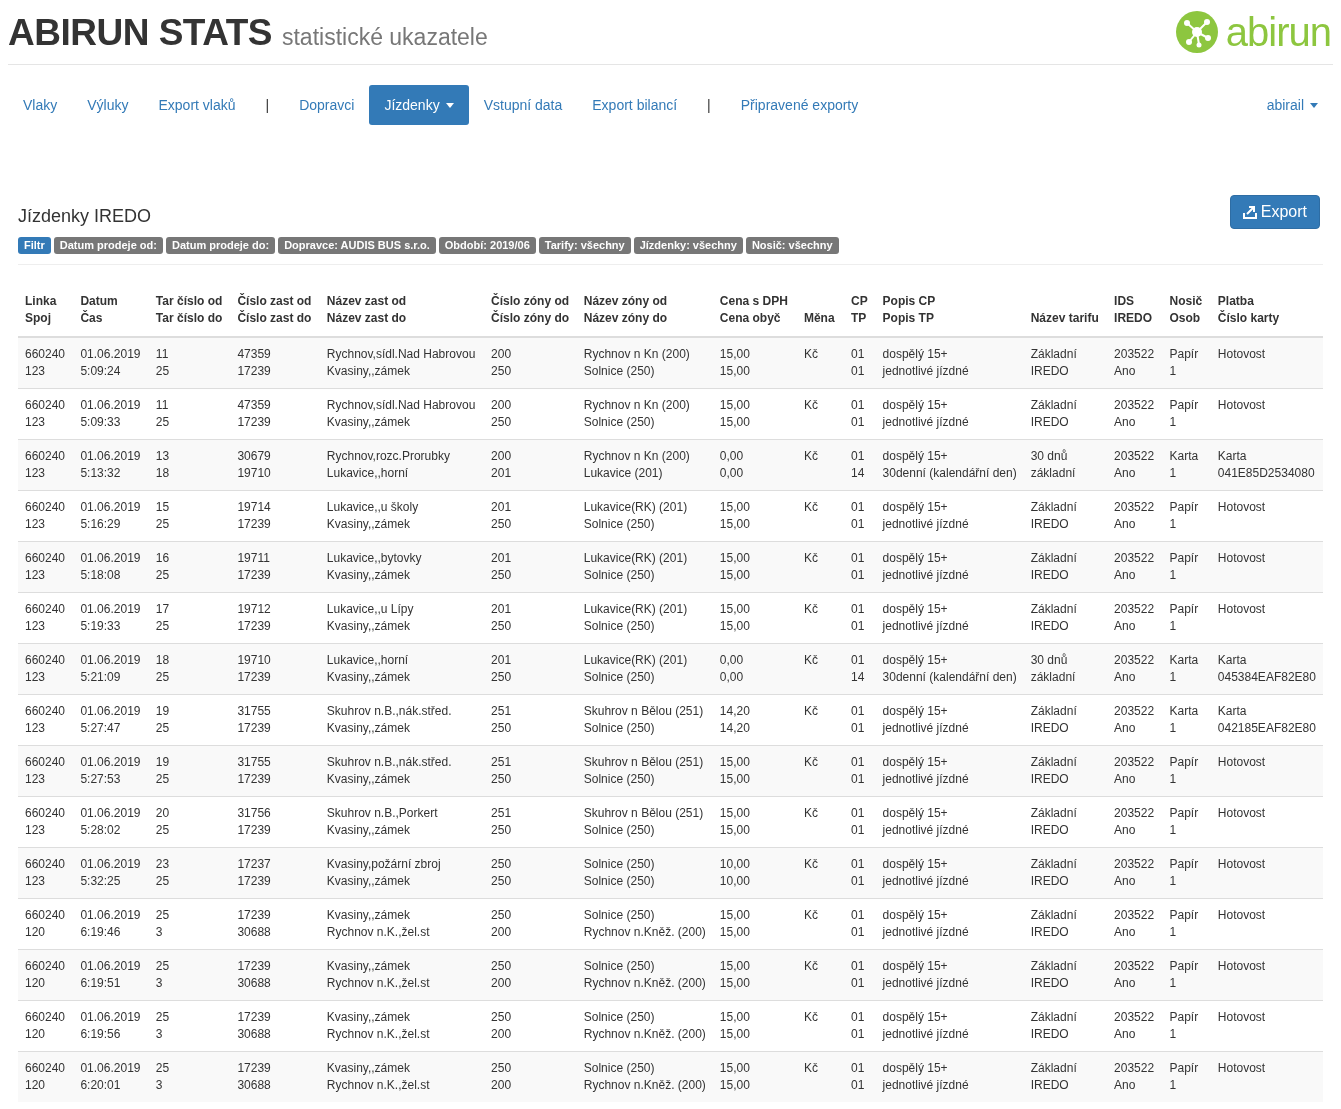 The width and height of the screenshot is (1341, 1109). Describe the element at coordinates (1292, 105) in the screenshot. I see `user-menu: abirail` at that location.